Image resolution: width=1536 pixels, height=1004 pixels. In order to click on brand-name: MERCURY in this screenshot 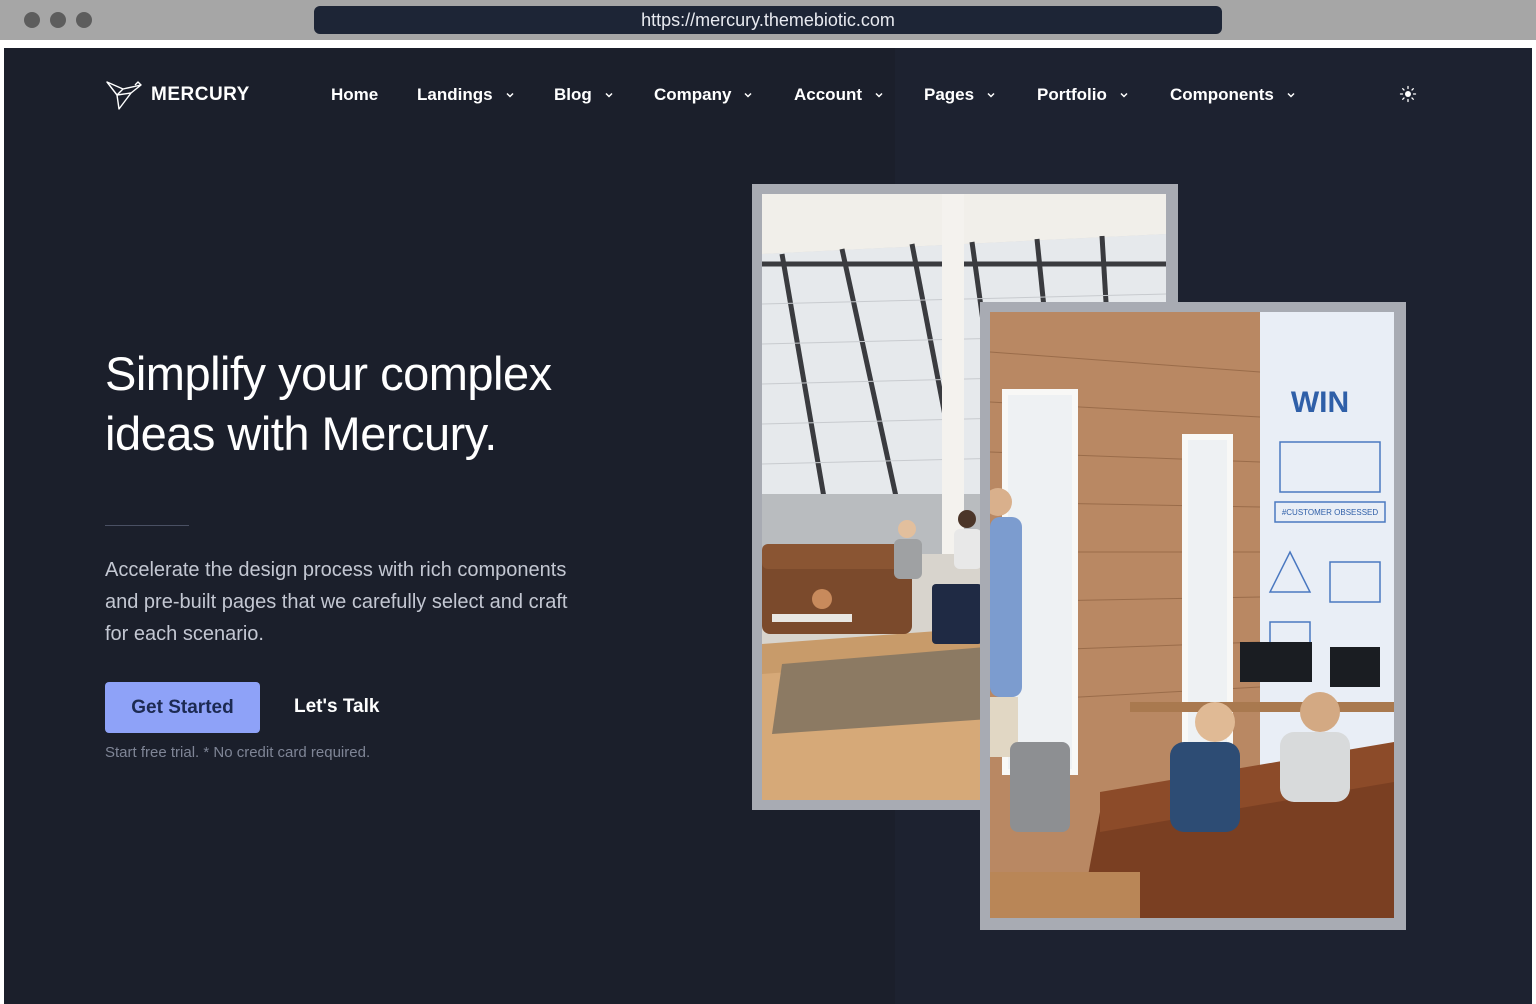, I will do `click(200, 94)`.